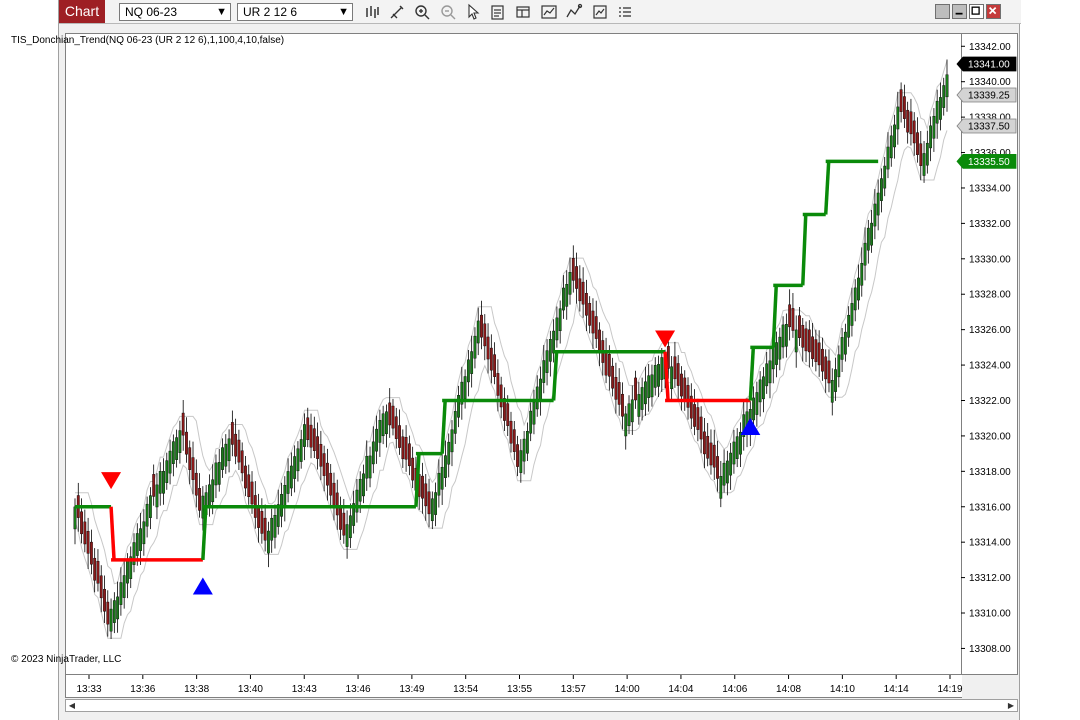  I want to click on instrument-selector: NQ 06-23 ▼, so click(175, 12).